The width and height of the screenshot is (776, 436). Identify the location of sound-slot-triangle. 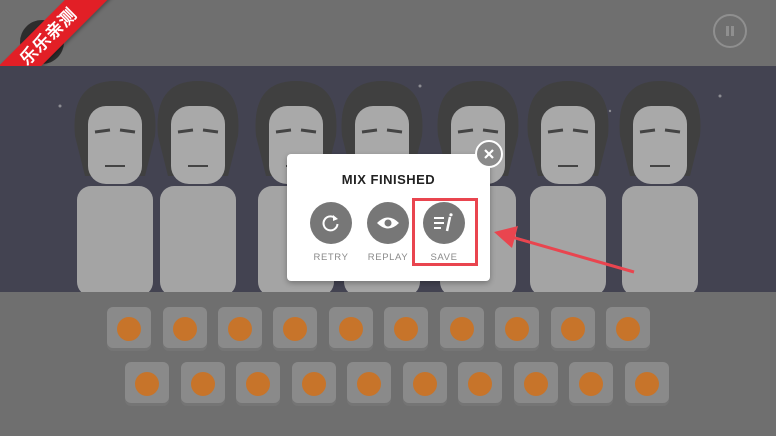
(628, 329).